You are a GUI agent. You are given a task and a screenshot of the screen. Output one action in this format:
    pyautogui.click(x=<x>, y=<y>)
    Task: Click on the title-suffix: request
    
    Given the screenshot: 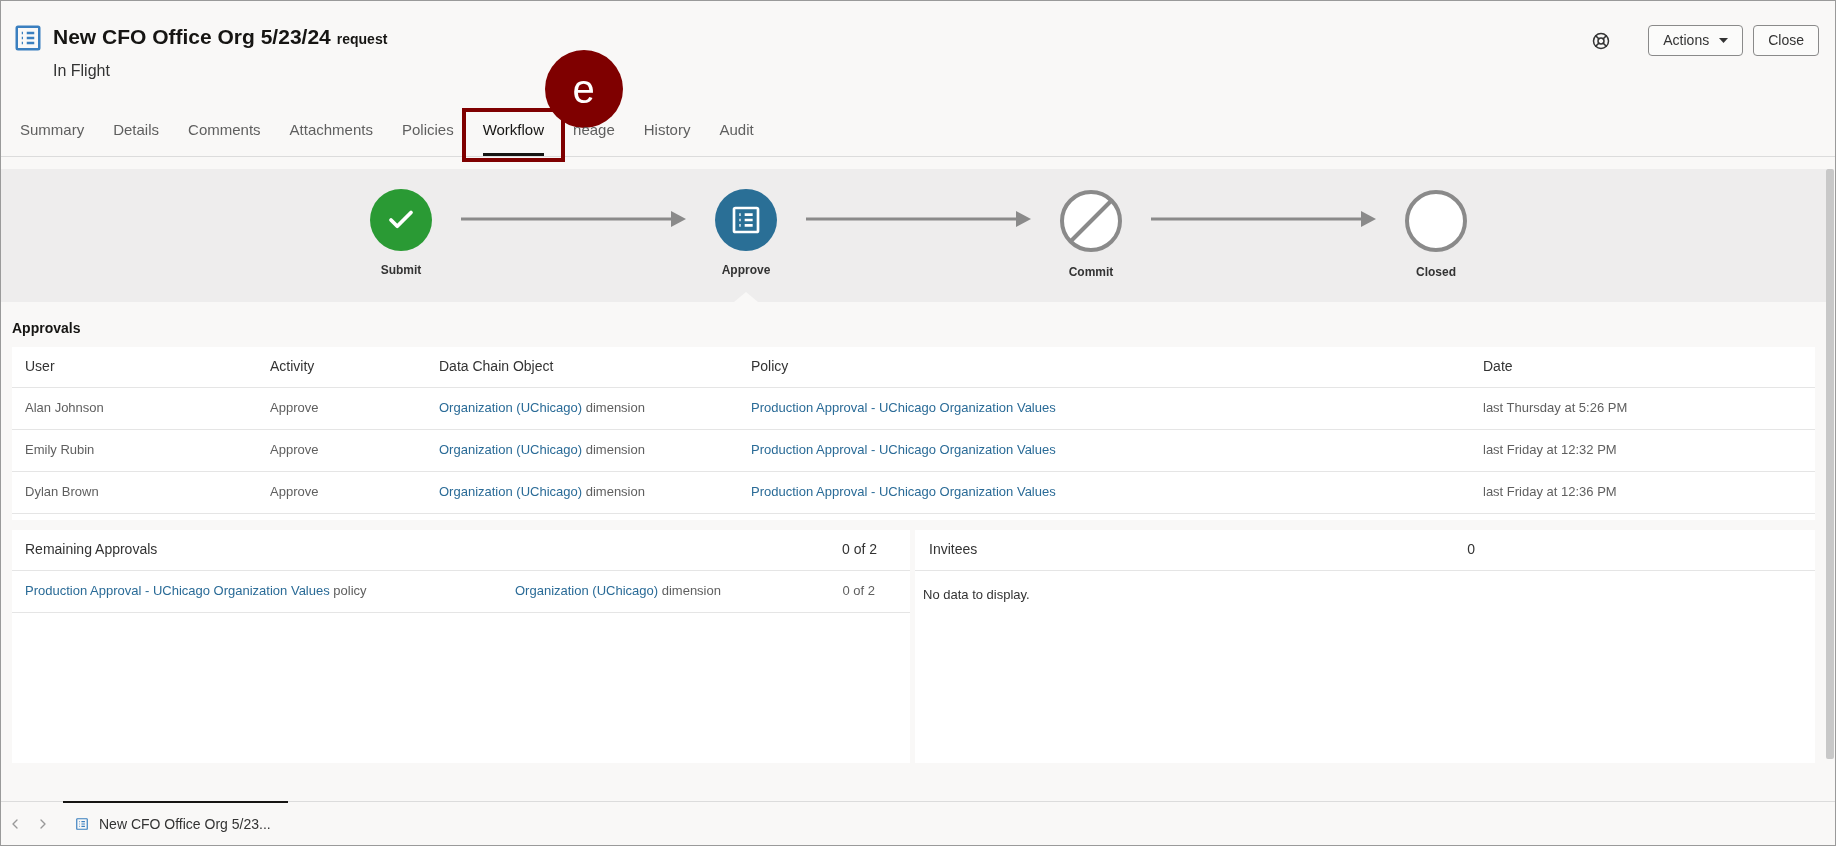 What is the action you would take?
    pyautogui.click(x=362, y=39)
    